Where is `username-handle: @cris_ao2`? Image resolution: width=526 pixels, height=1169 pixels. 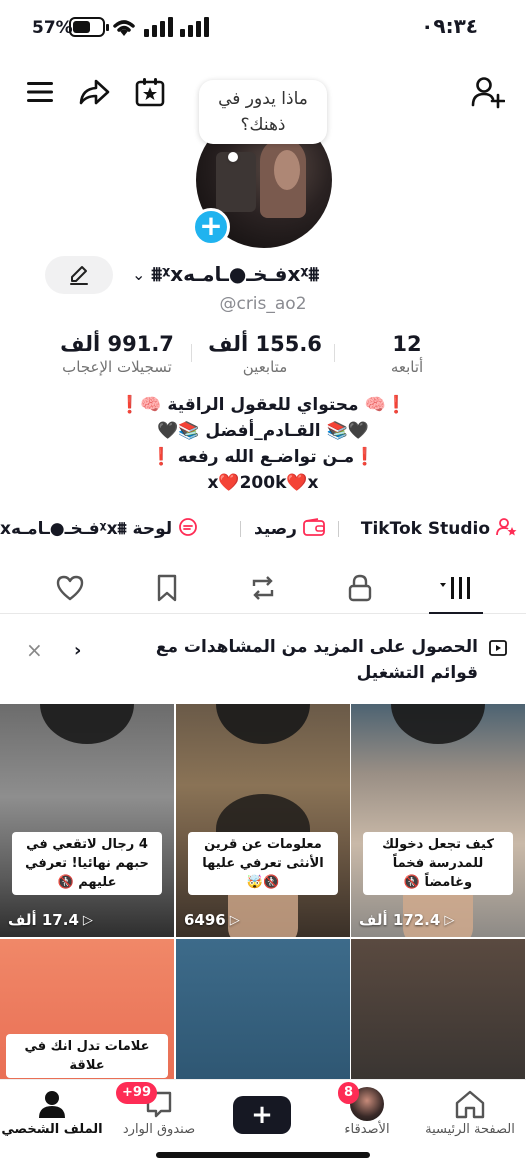 username-handle: @cris_ao2 is located at coordinates (263, 304).